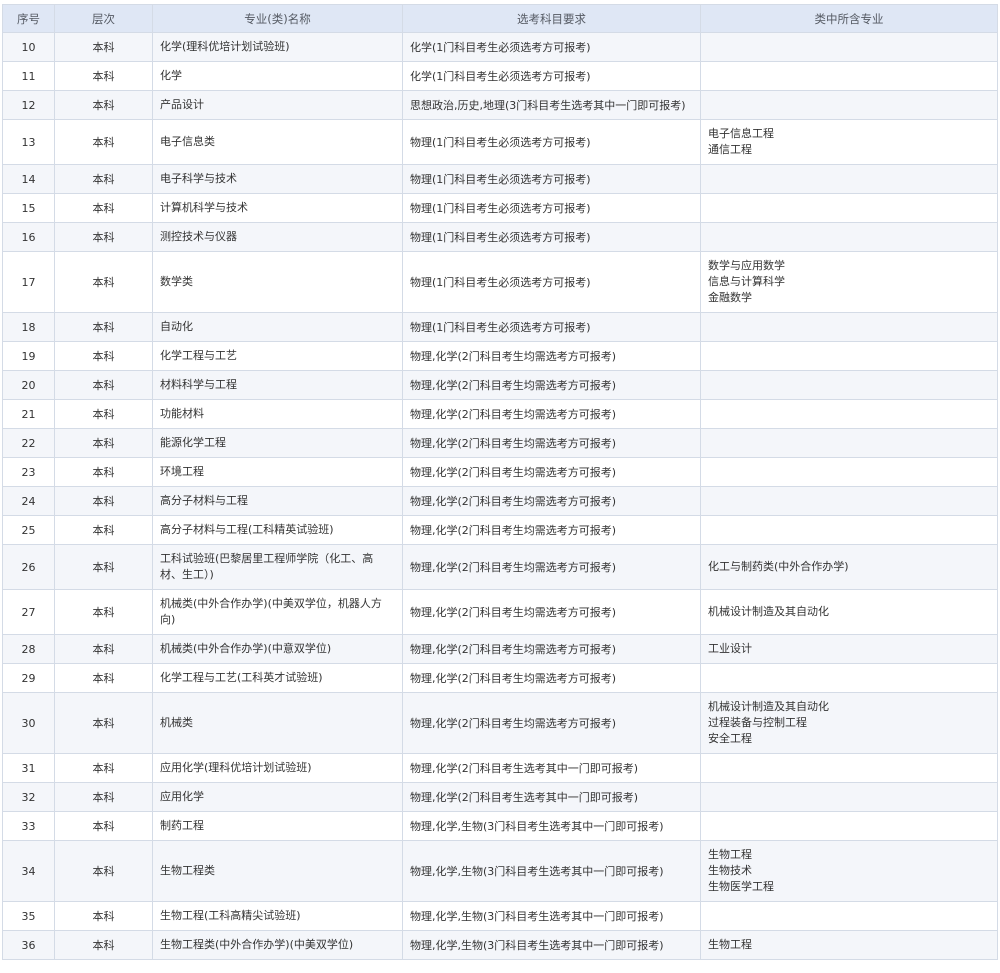 Image resolution: width=1000 pixels, height=973 pixels. Describe the element at coordinates (277, 871) in the screenshot. I see `row-major-name: 生物工程类` at that location.